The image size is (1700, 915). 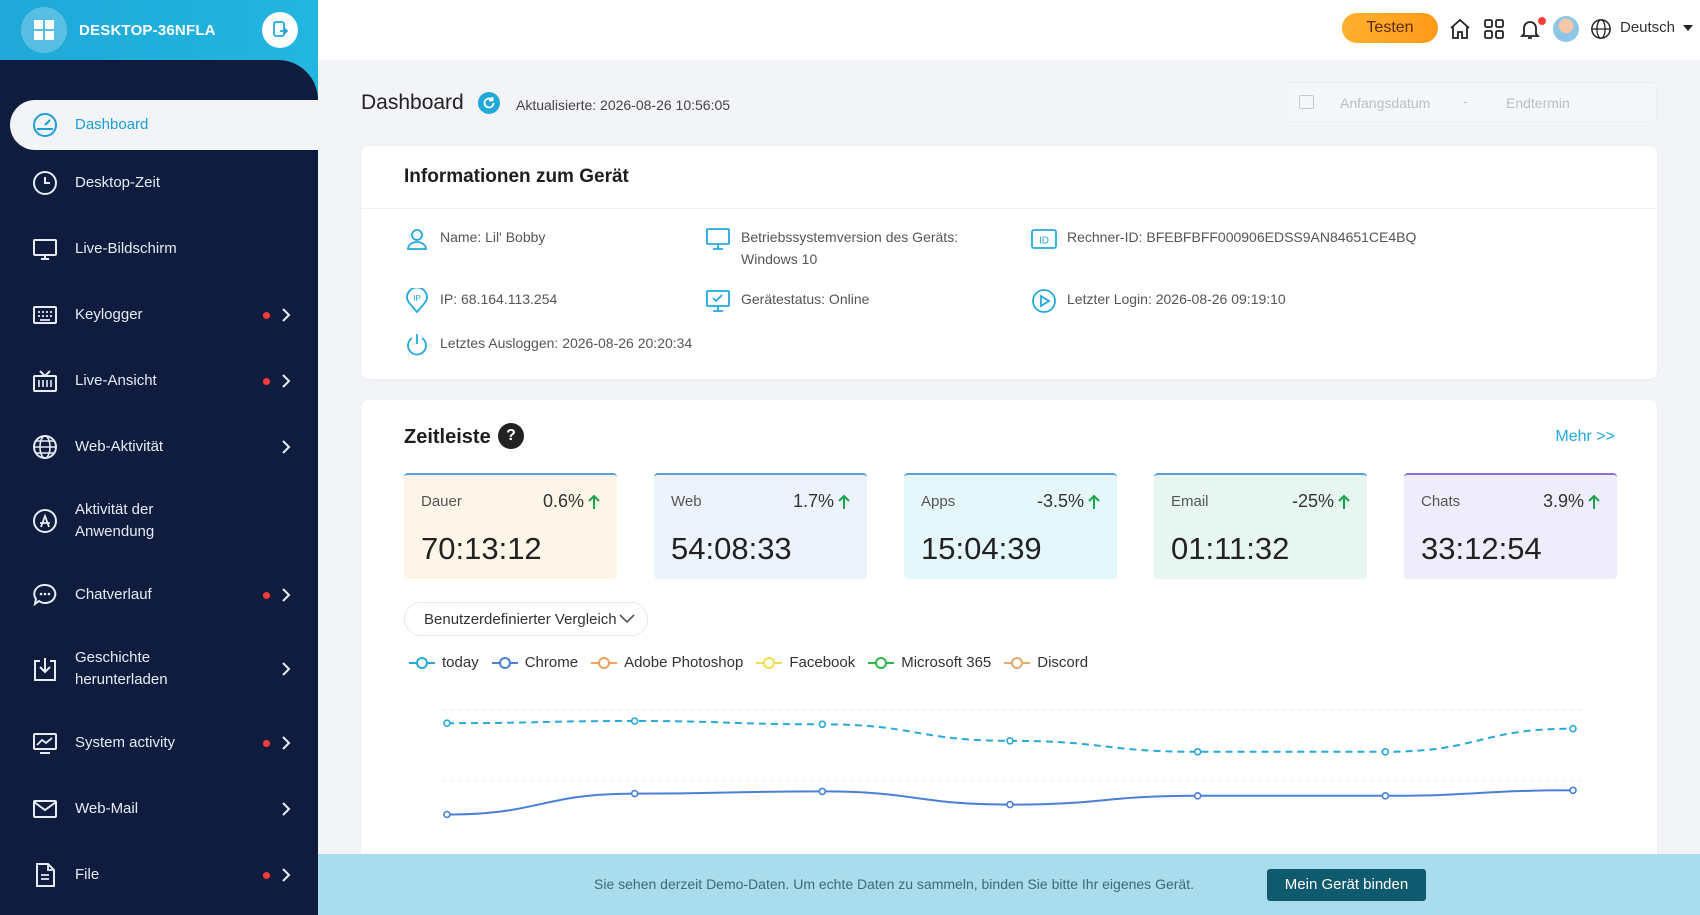 What do you see at coordinates (45, 669) in the screenshot?
I see `download-icon` at bounding box center [45, 669].